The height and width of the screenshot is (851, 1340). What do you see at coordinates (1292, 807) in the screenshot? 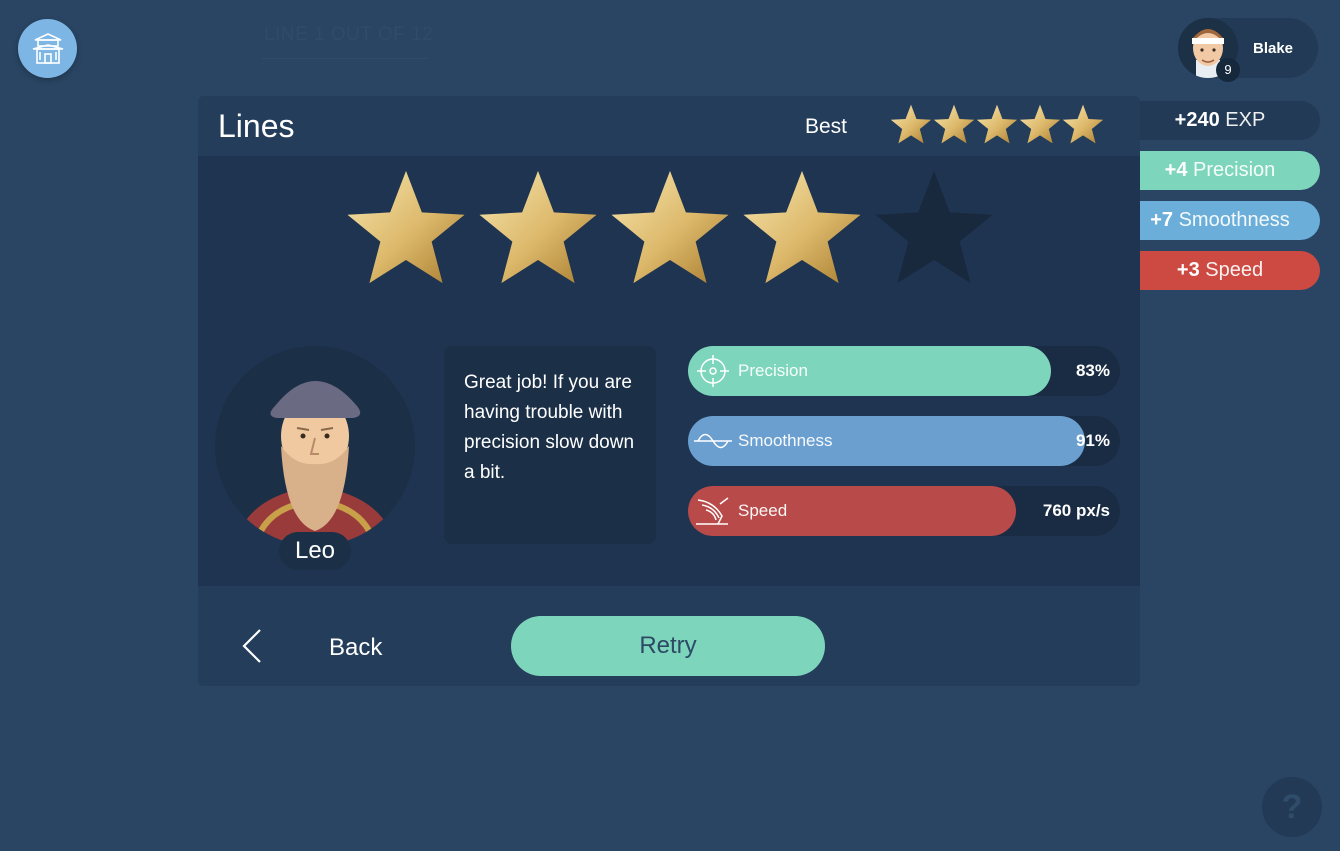
I see `help-button: ?` at bounding box center [1292, 807].